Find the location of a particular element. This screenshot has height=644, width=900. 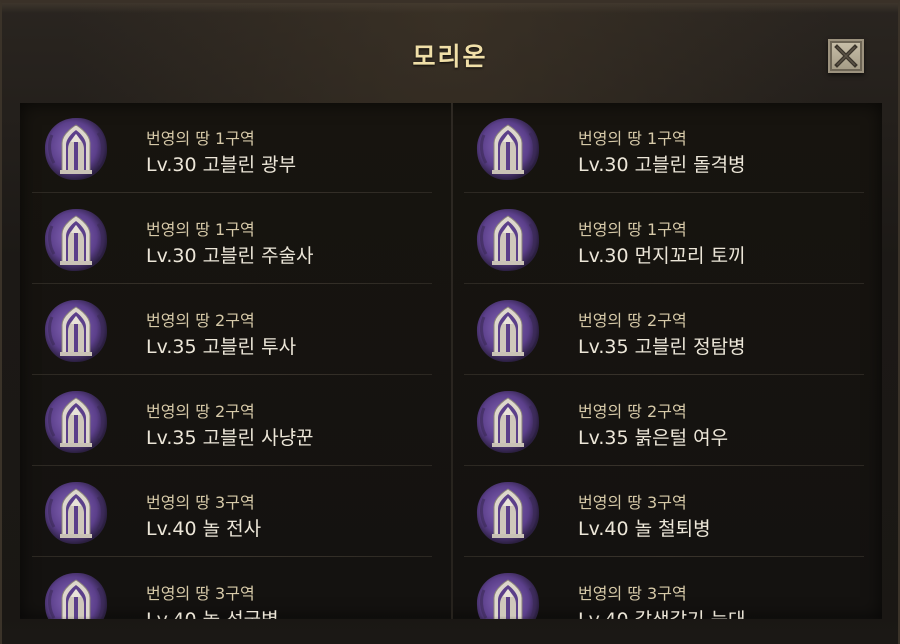

monster-list-item: 번영의 땅 3구역 Lv.40 놀 석궁병 is located at coordinates (232, 588).